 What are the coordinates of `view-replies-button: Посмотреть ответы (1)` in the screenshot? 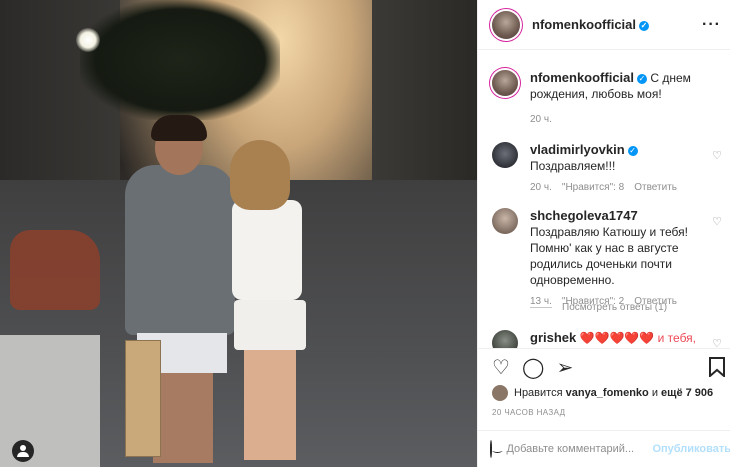 It's located at (598, 307).